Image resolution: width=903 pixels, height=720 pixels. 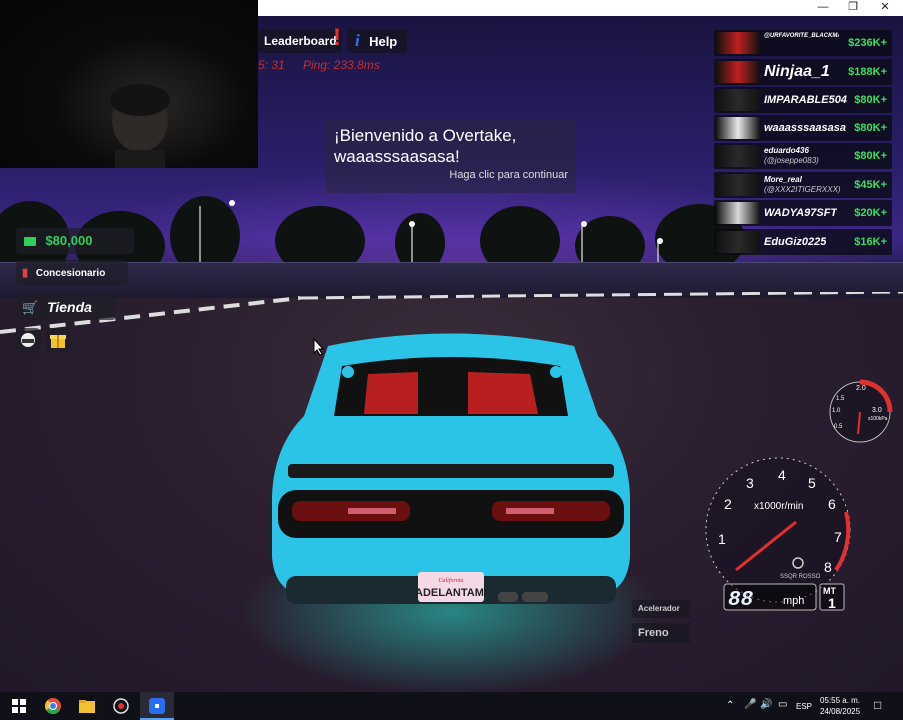 I want to click on notifications-icon: □, so click(x=877, y=705).